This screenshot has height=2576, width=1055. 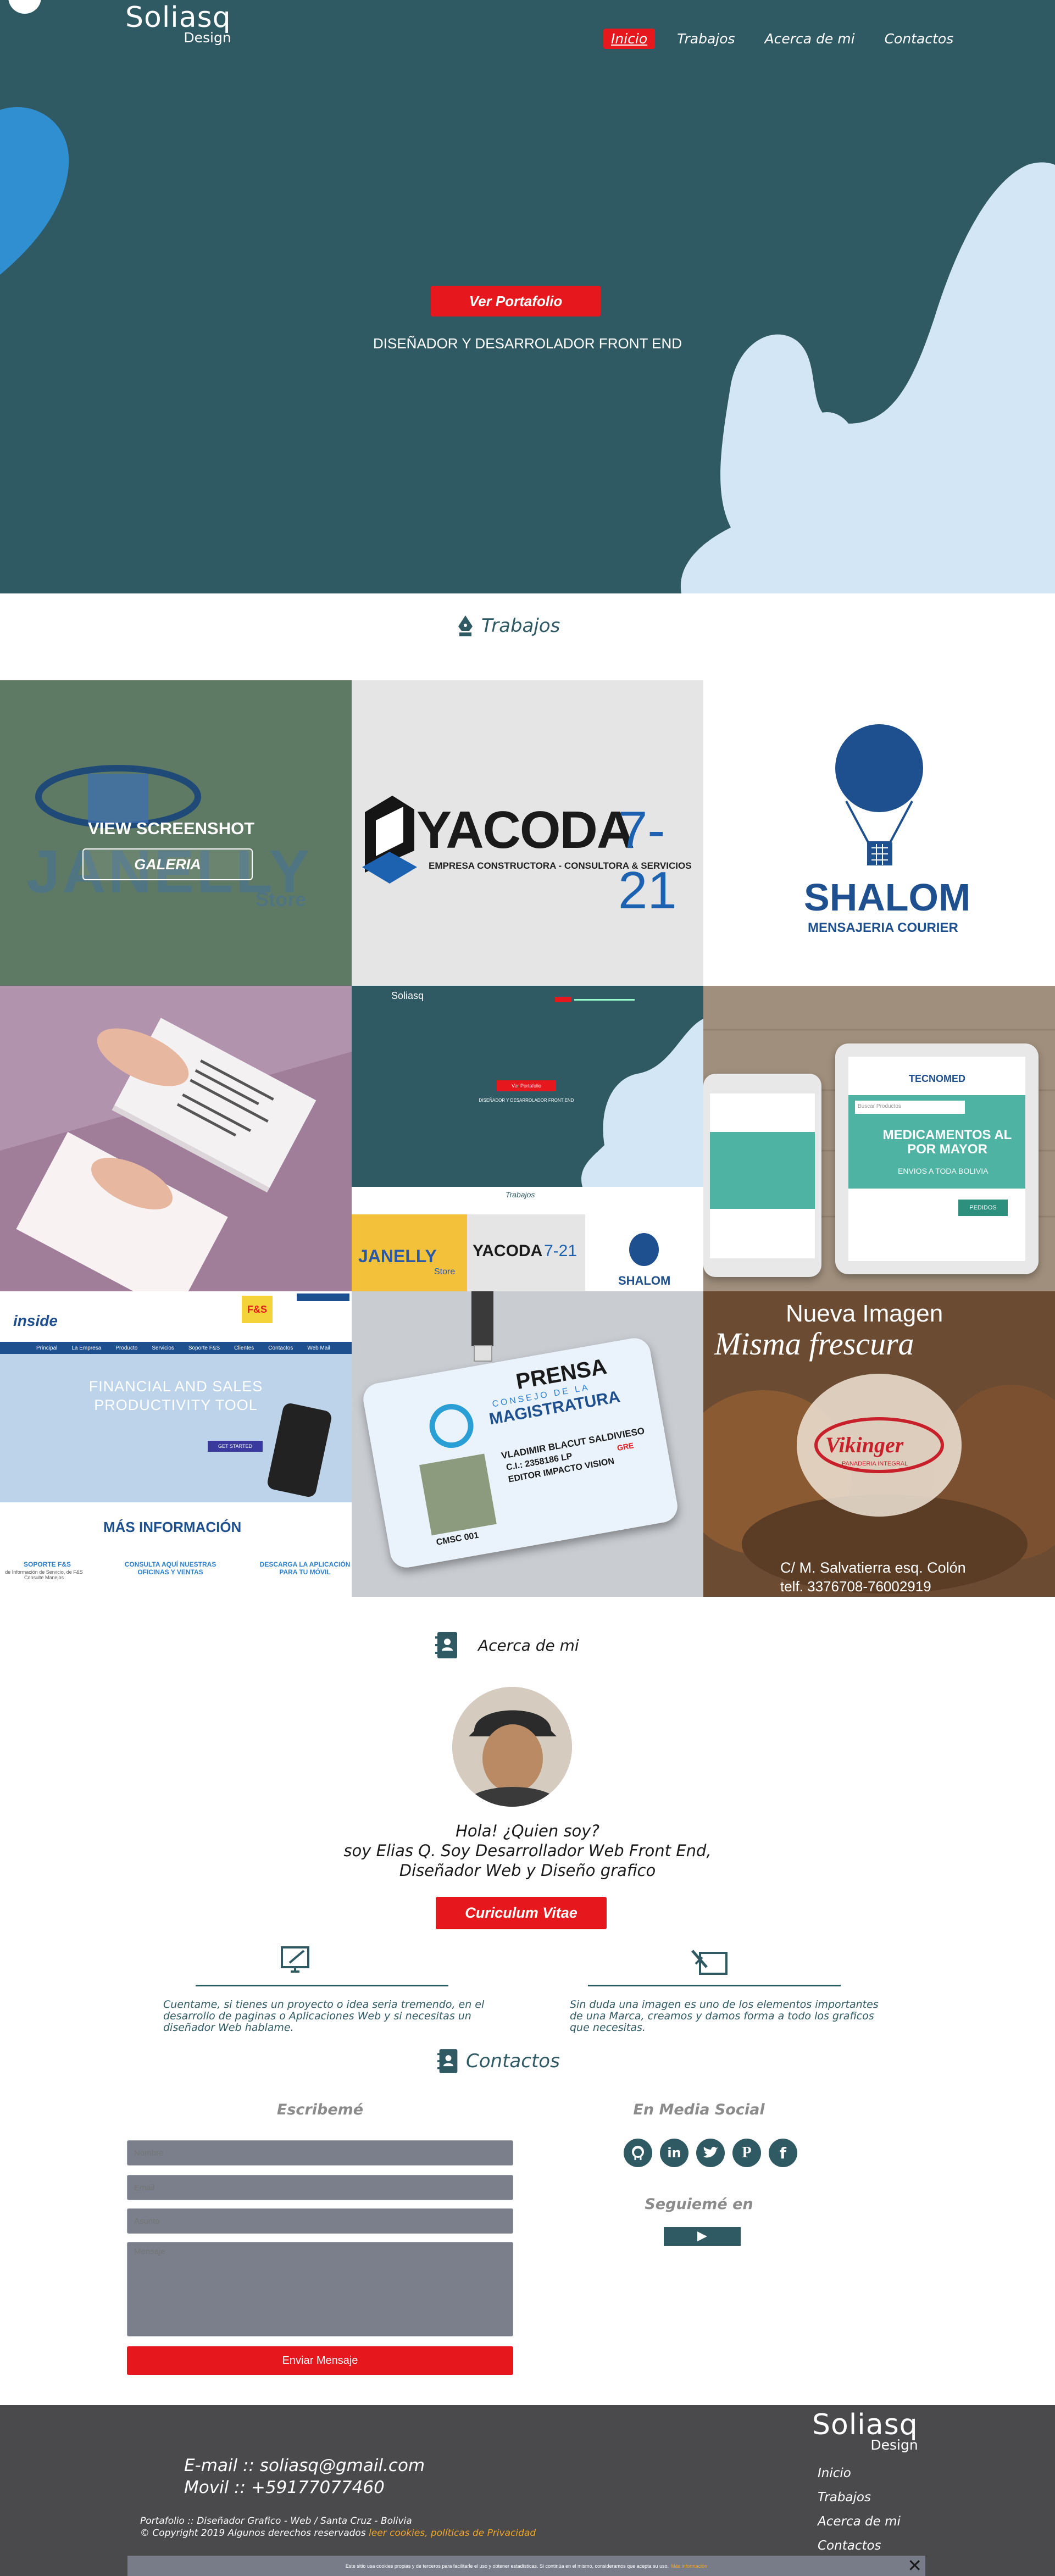 What do you see at coordinates (919, 39) in the screenshot?
I see `nav-contactos: Contactos` at bounding box center [919, 39].